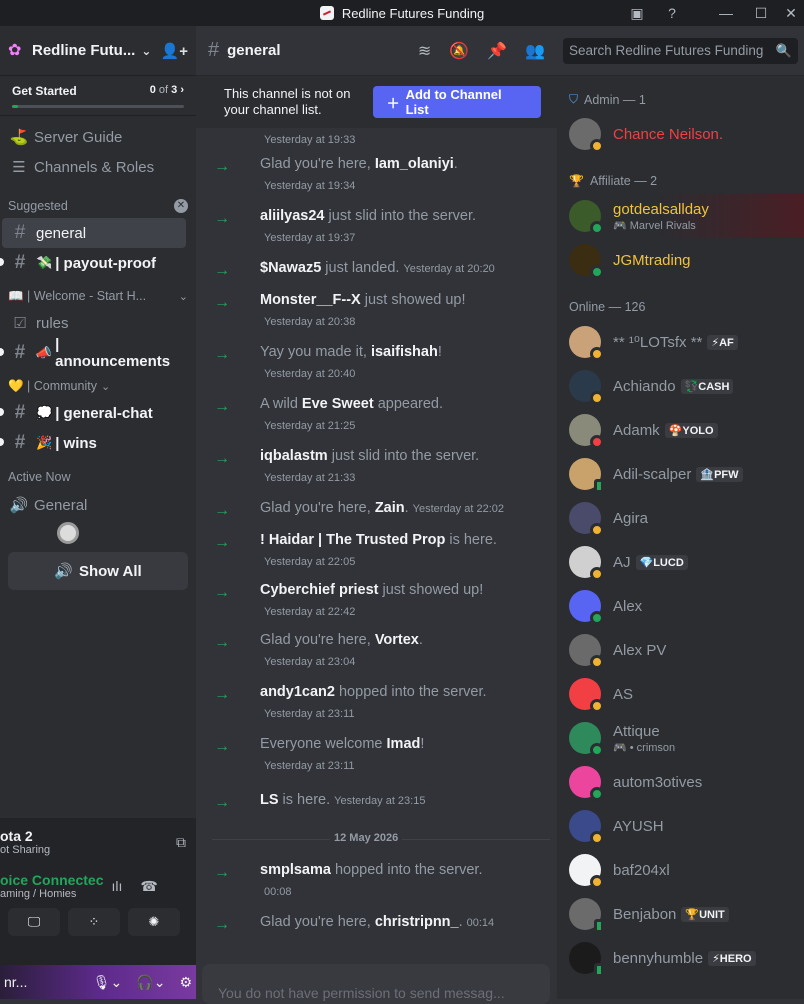  I want to click on username-link: Zain, so click(390, 508).